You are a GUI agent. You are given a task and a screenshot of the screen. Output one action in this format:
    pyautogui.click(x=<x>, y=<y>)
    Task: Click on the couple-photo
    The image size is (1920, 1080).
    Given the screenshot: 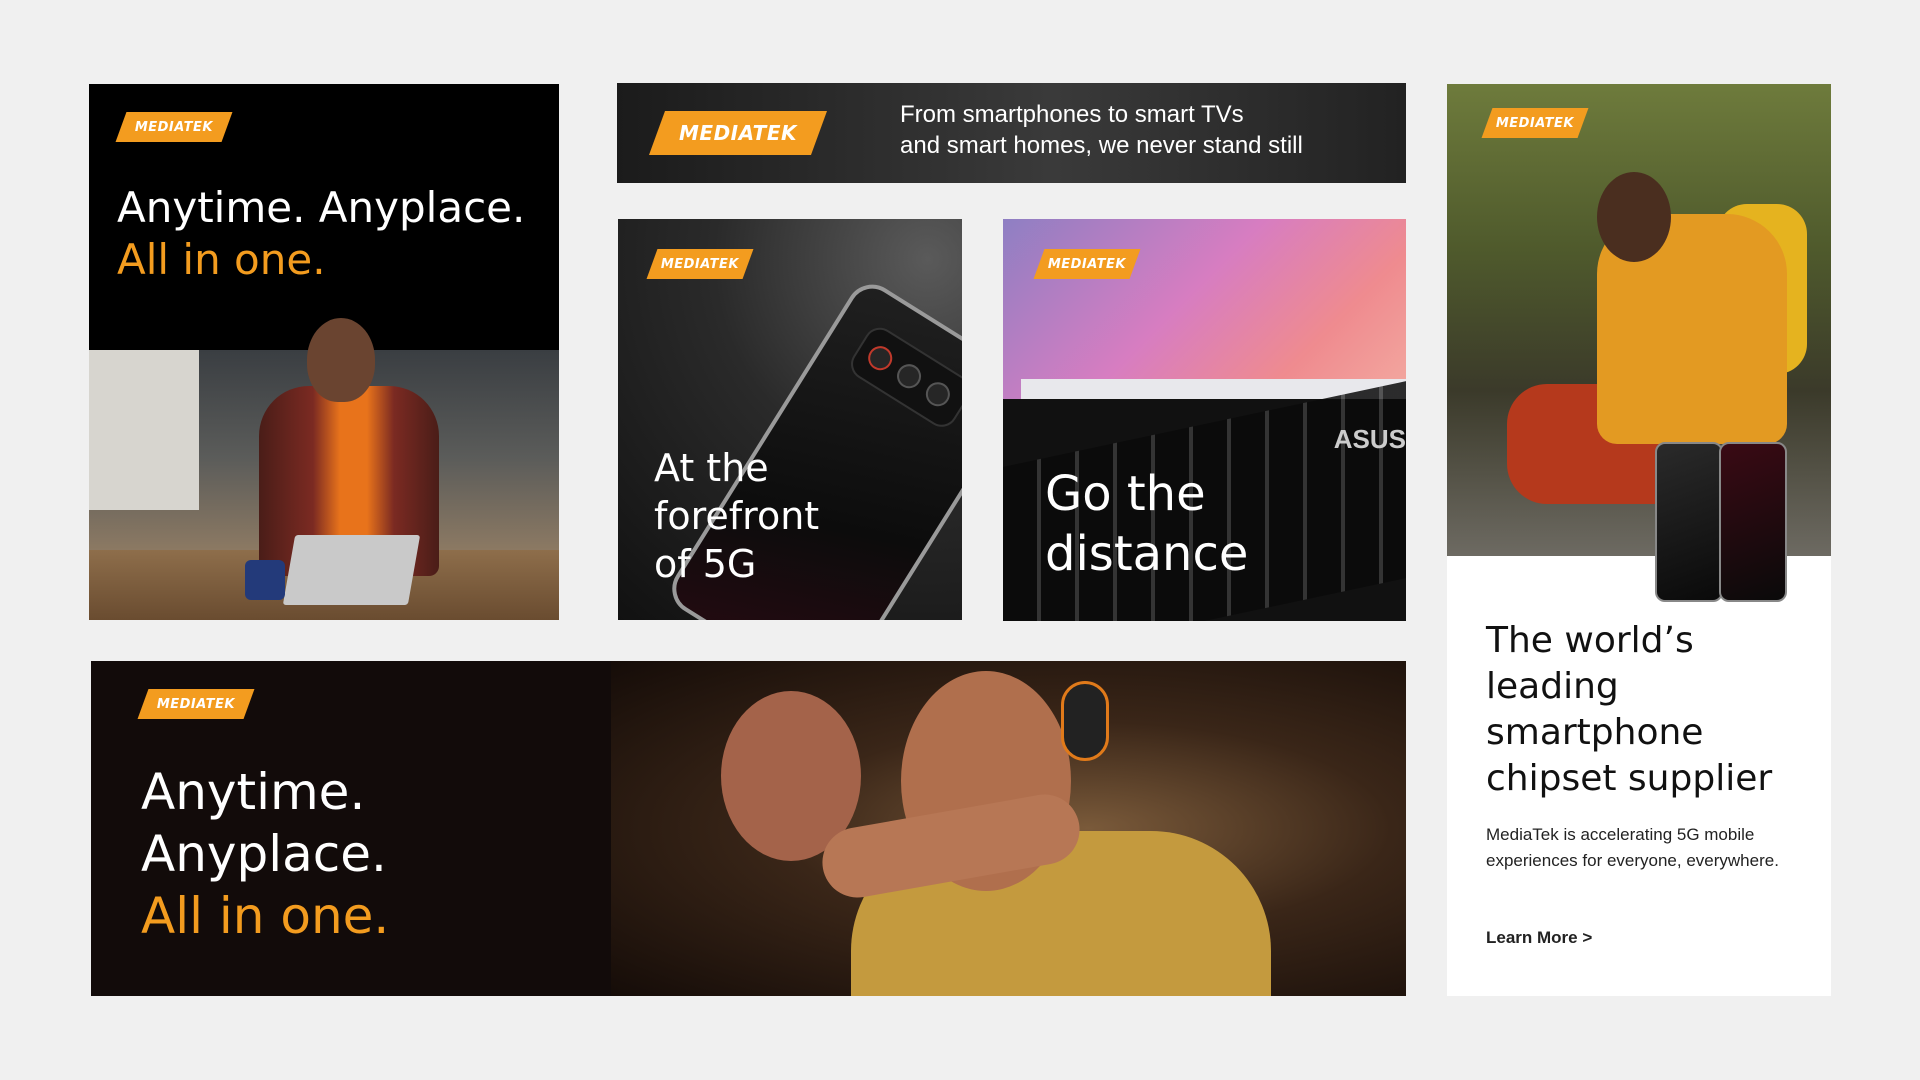 What is the action you would take?
    pyautogui.click(x=1008, y=828)
    